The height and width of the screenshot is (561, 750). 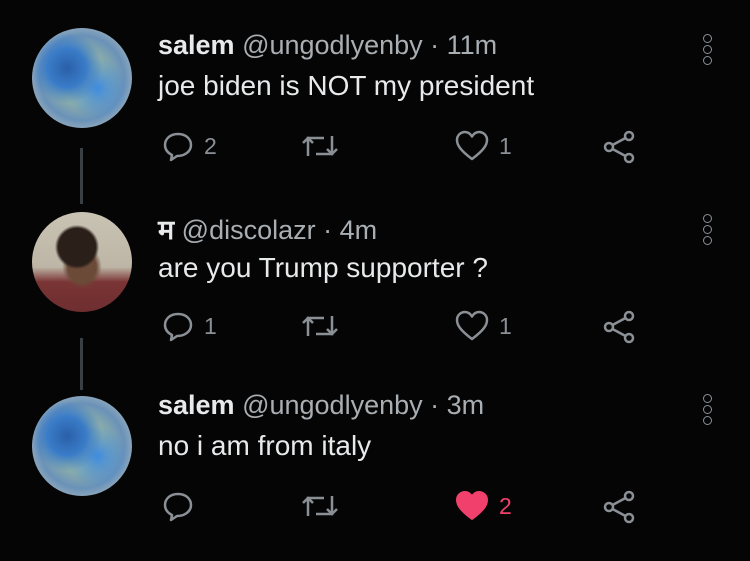 I want to click on reply-button: 1, so click(x=189, y=326).